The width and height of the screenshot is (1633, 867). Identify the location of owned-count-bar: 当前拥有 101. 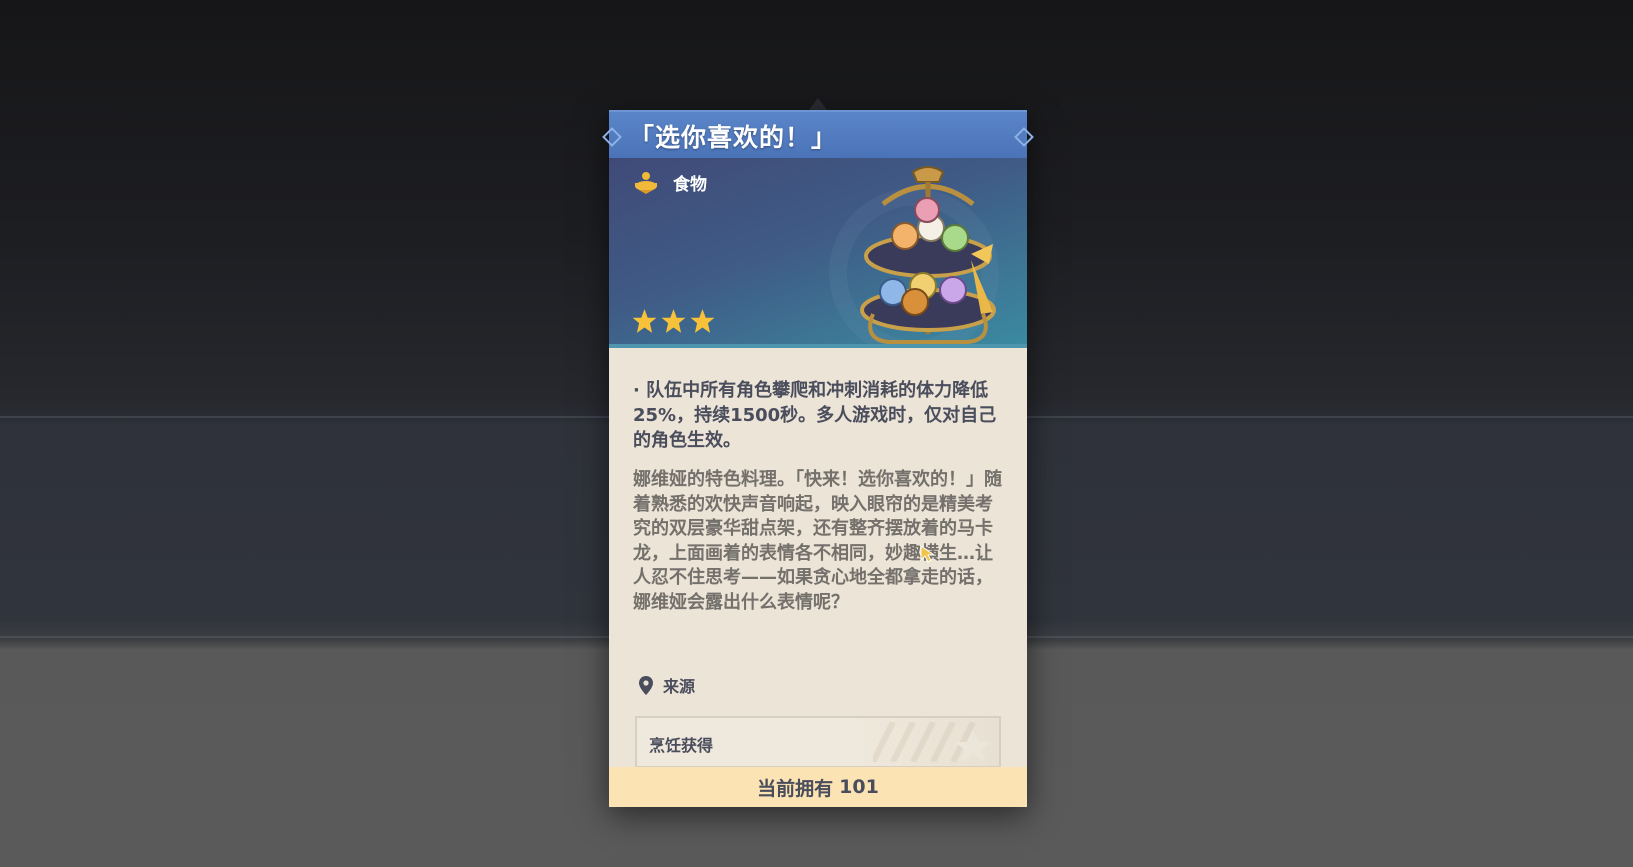
(818, 787).